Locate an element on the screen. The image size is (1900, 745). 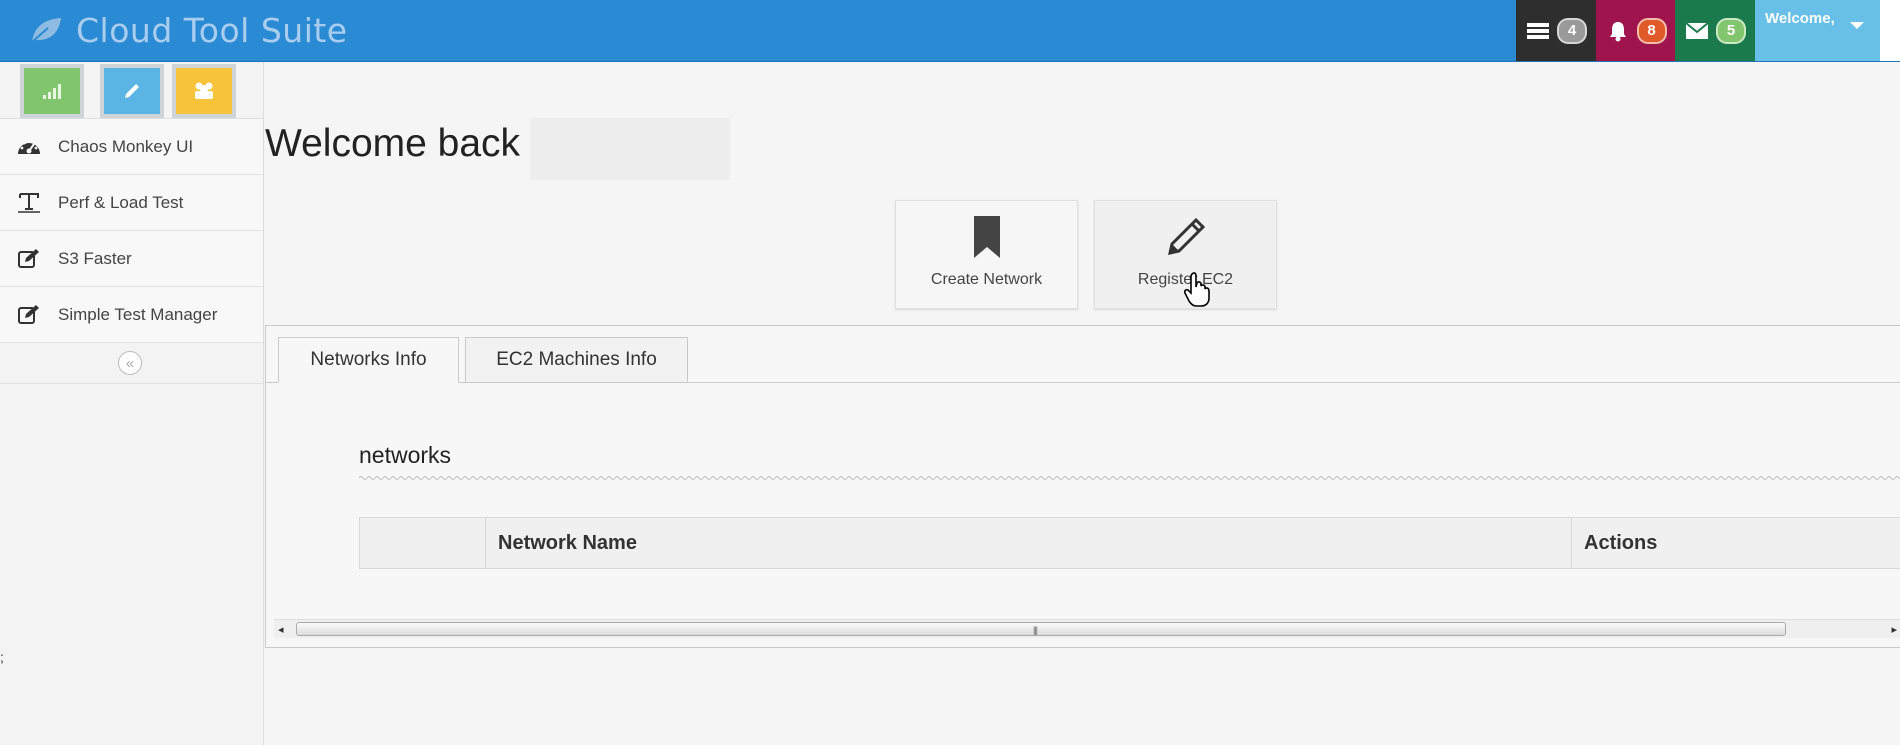
sidebar-collapse-row: « is located at coordinates (131, 364).